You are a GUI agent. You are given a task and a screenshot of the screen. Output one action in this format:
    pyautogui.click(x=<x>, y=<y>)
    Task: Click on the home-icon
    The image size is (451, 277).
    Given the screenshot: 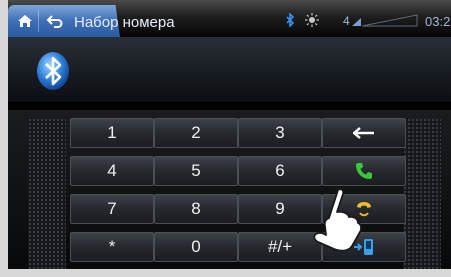 What is the action you would take?
    pyautogui.click(x=25, y=21)
    